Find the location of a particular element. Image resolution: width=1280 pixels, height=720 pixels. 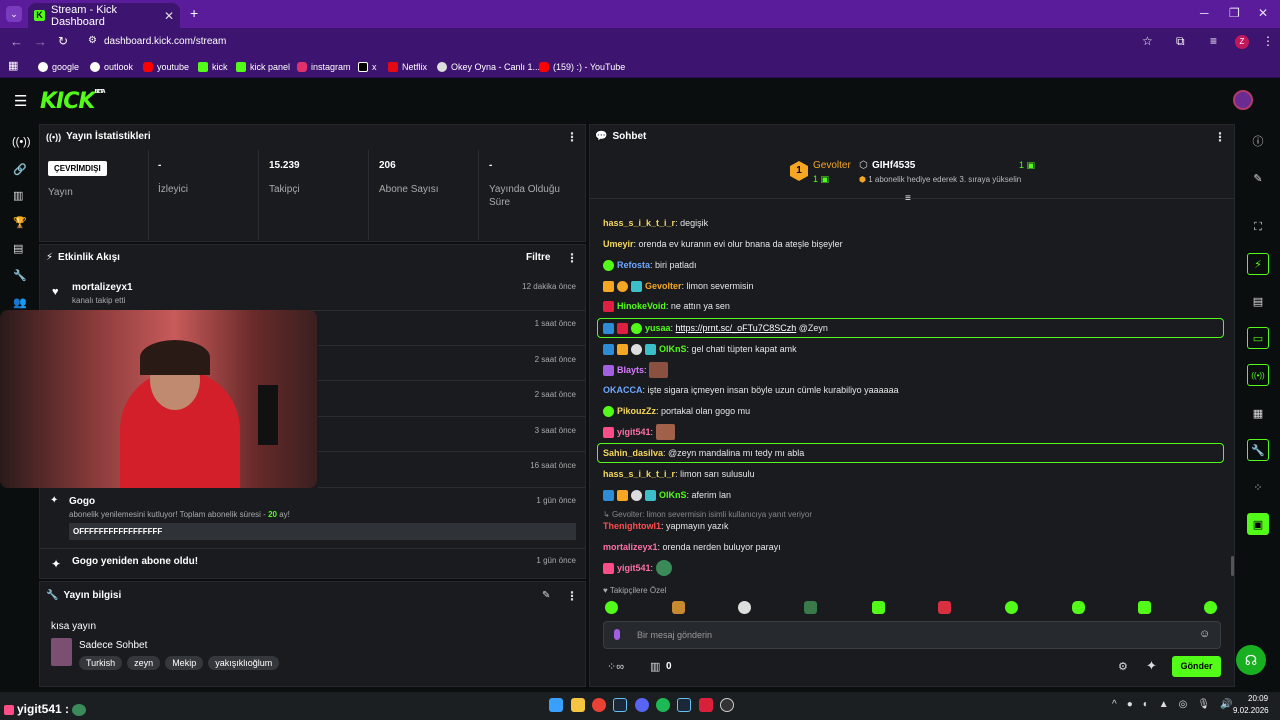

forward-icon: → is located at coordinates (40, 41).